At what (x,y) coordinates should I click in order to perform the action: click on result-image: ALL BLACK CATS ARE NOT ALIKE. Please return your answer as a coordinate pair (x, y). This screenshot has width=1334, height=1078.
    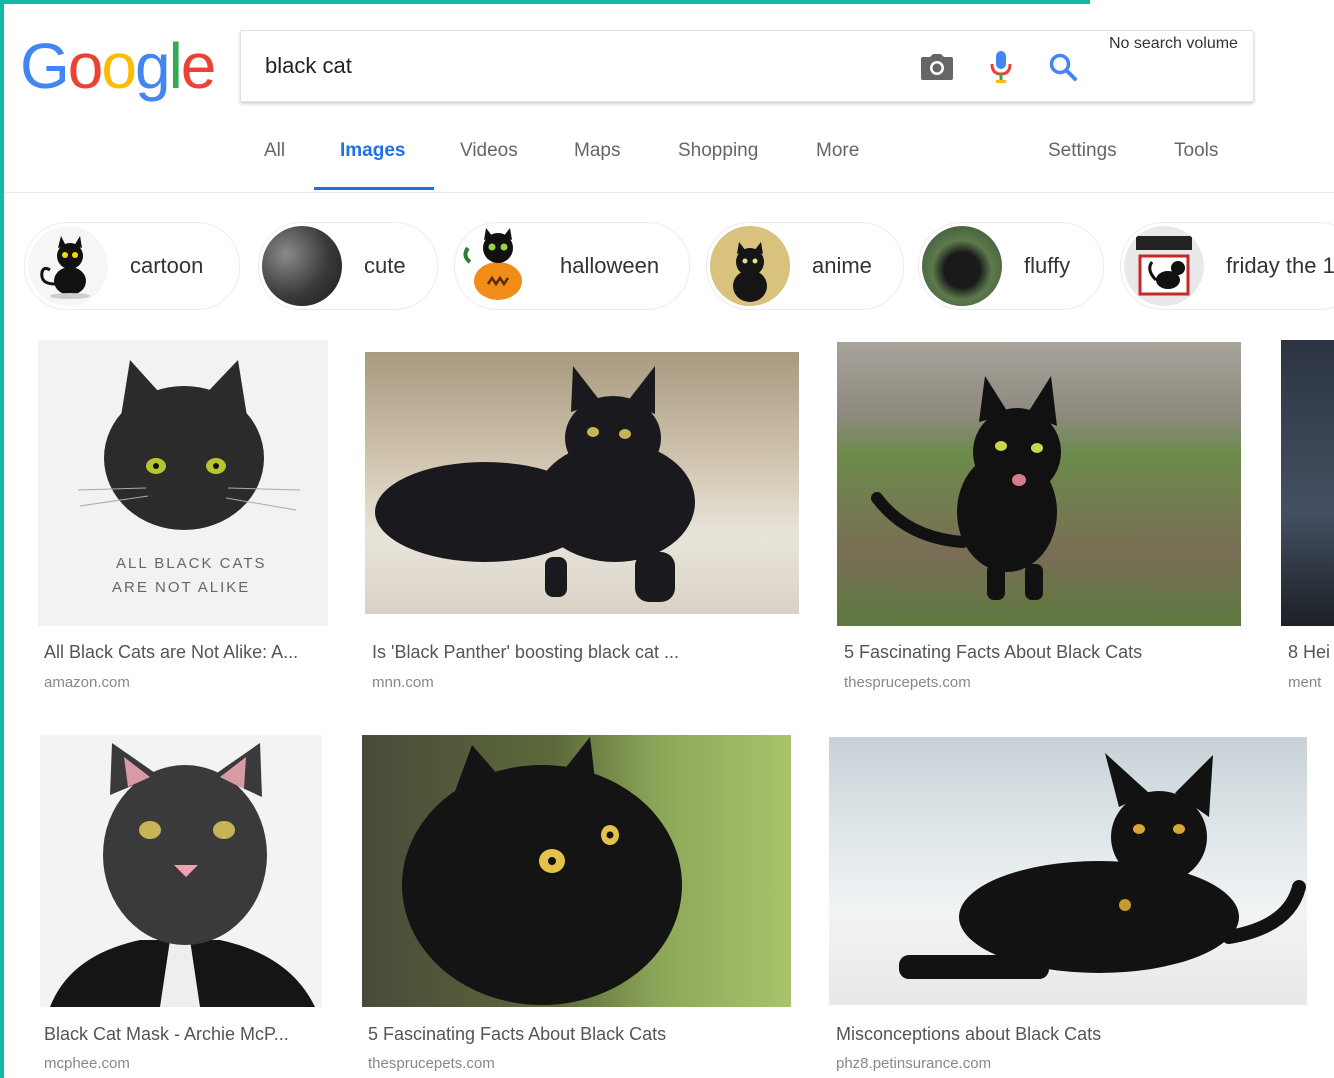
    Looking at the image, I should click on (183, 483).